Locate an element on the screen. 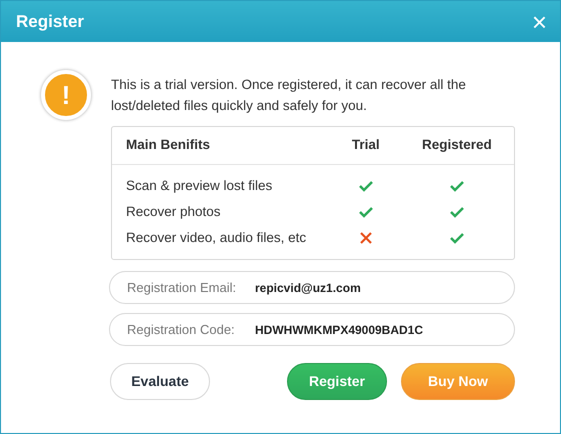  input-field: Registration Email: repicvid@uz1.com is located at coordinates (312, 287).